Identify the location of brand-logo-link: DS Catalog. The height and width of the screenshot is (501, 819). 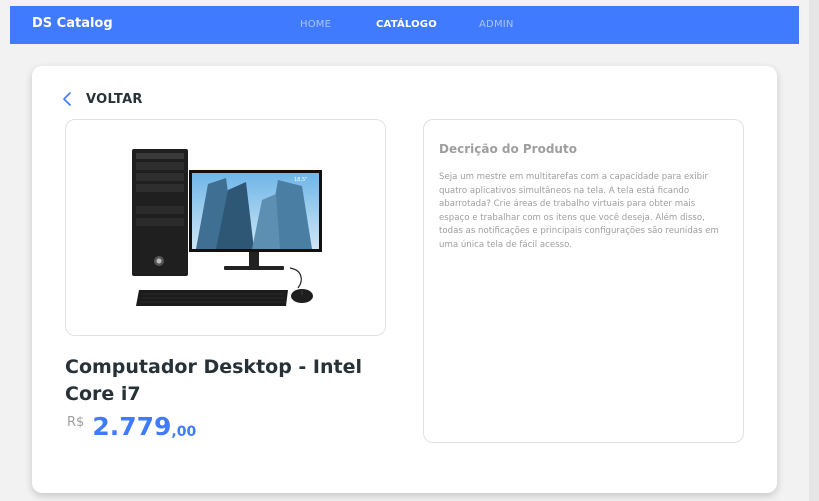
(72, 23).